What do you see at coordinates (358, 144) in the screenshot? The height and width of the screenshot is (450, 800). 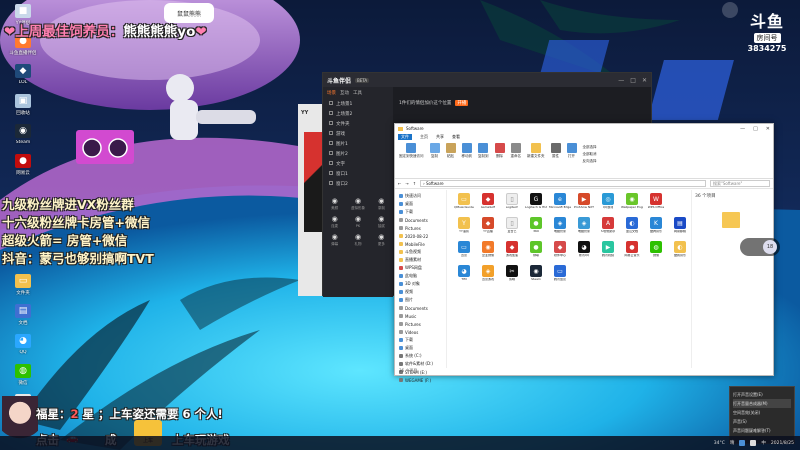 I see `scene-item: 图片1` at bounding box center [358, 144].